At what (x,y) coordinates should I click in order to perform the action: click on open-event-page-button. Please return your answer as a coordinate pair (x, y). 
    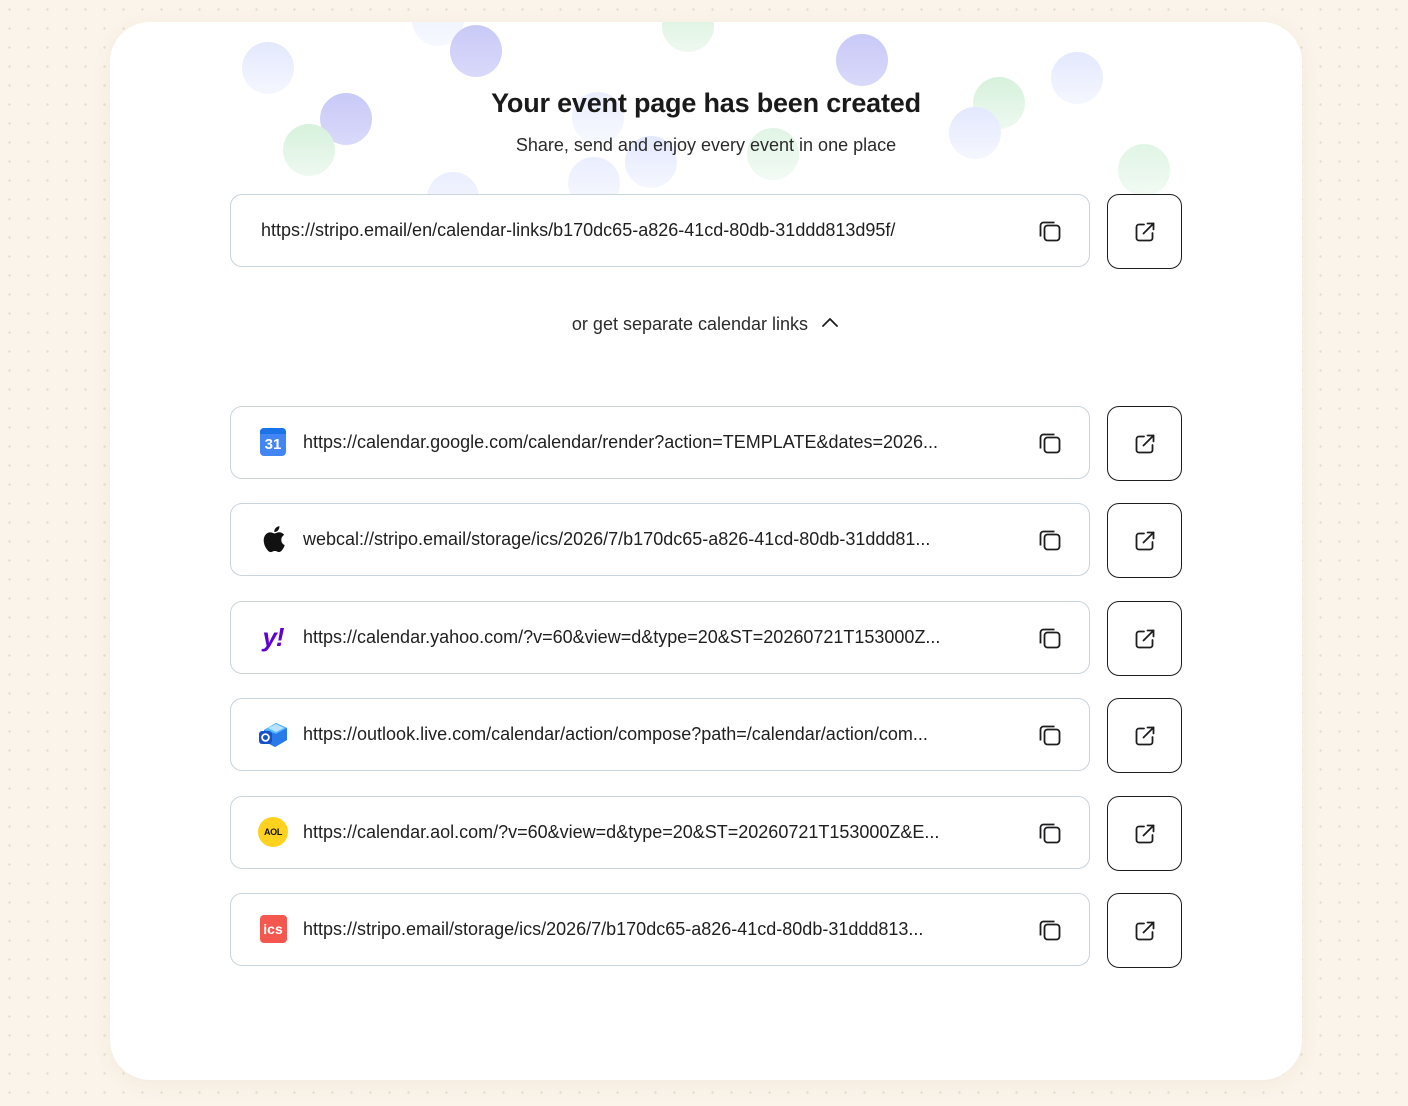
    Looking at the image, I should click on (1144, 231).